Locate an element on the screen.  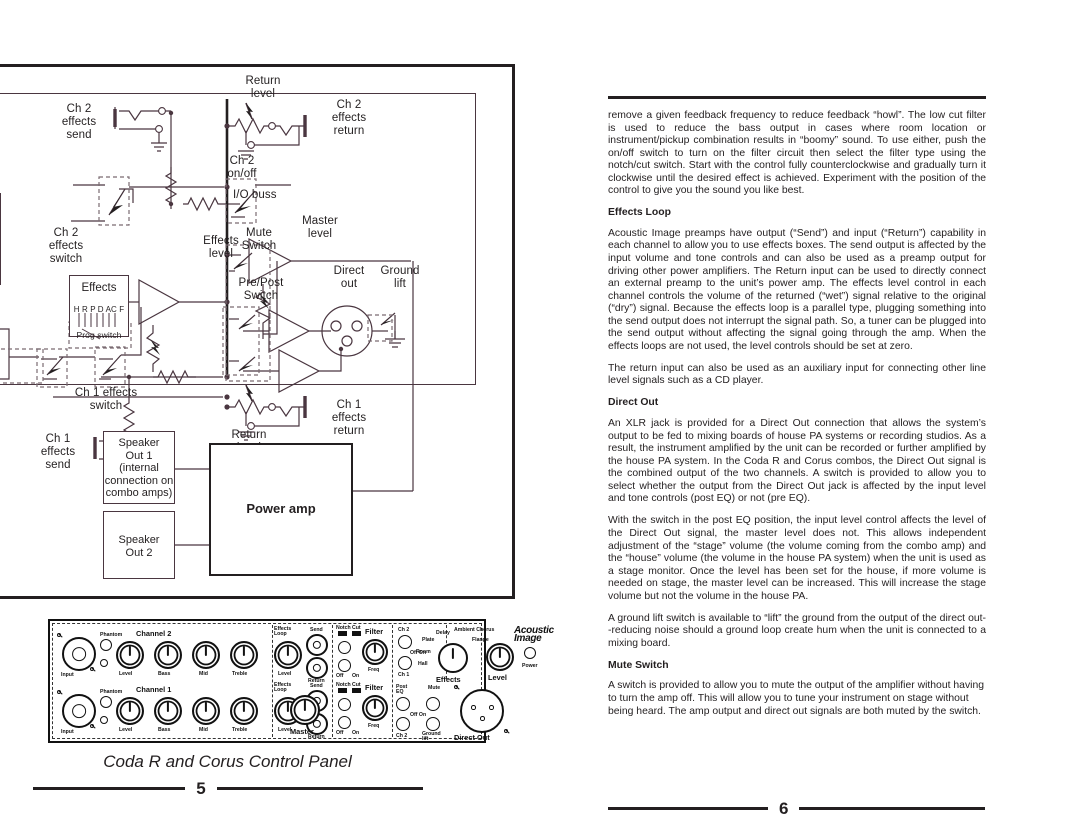
channel-1-phantom-label: Phantom is located at coordinates (111, 692).